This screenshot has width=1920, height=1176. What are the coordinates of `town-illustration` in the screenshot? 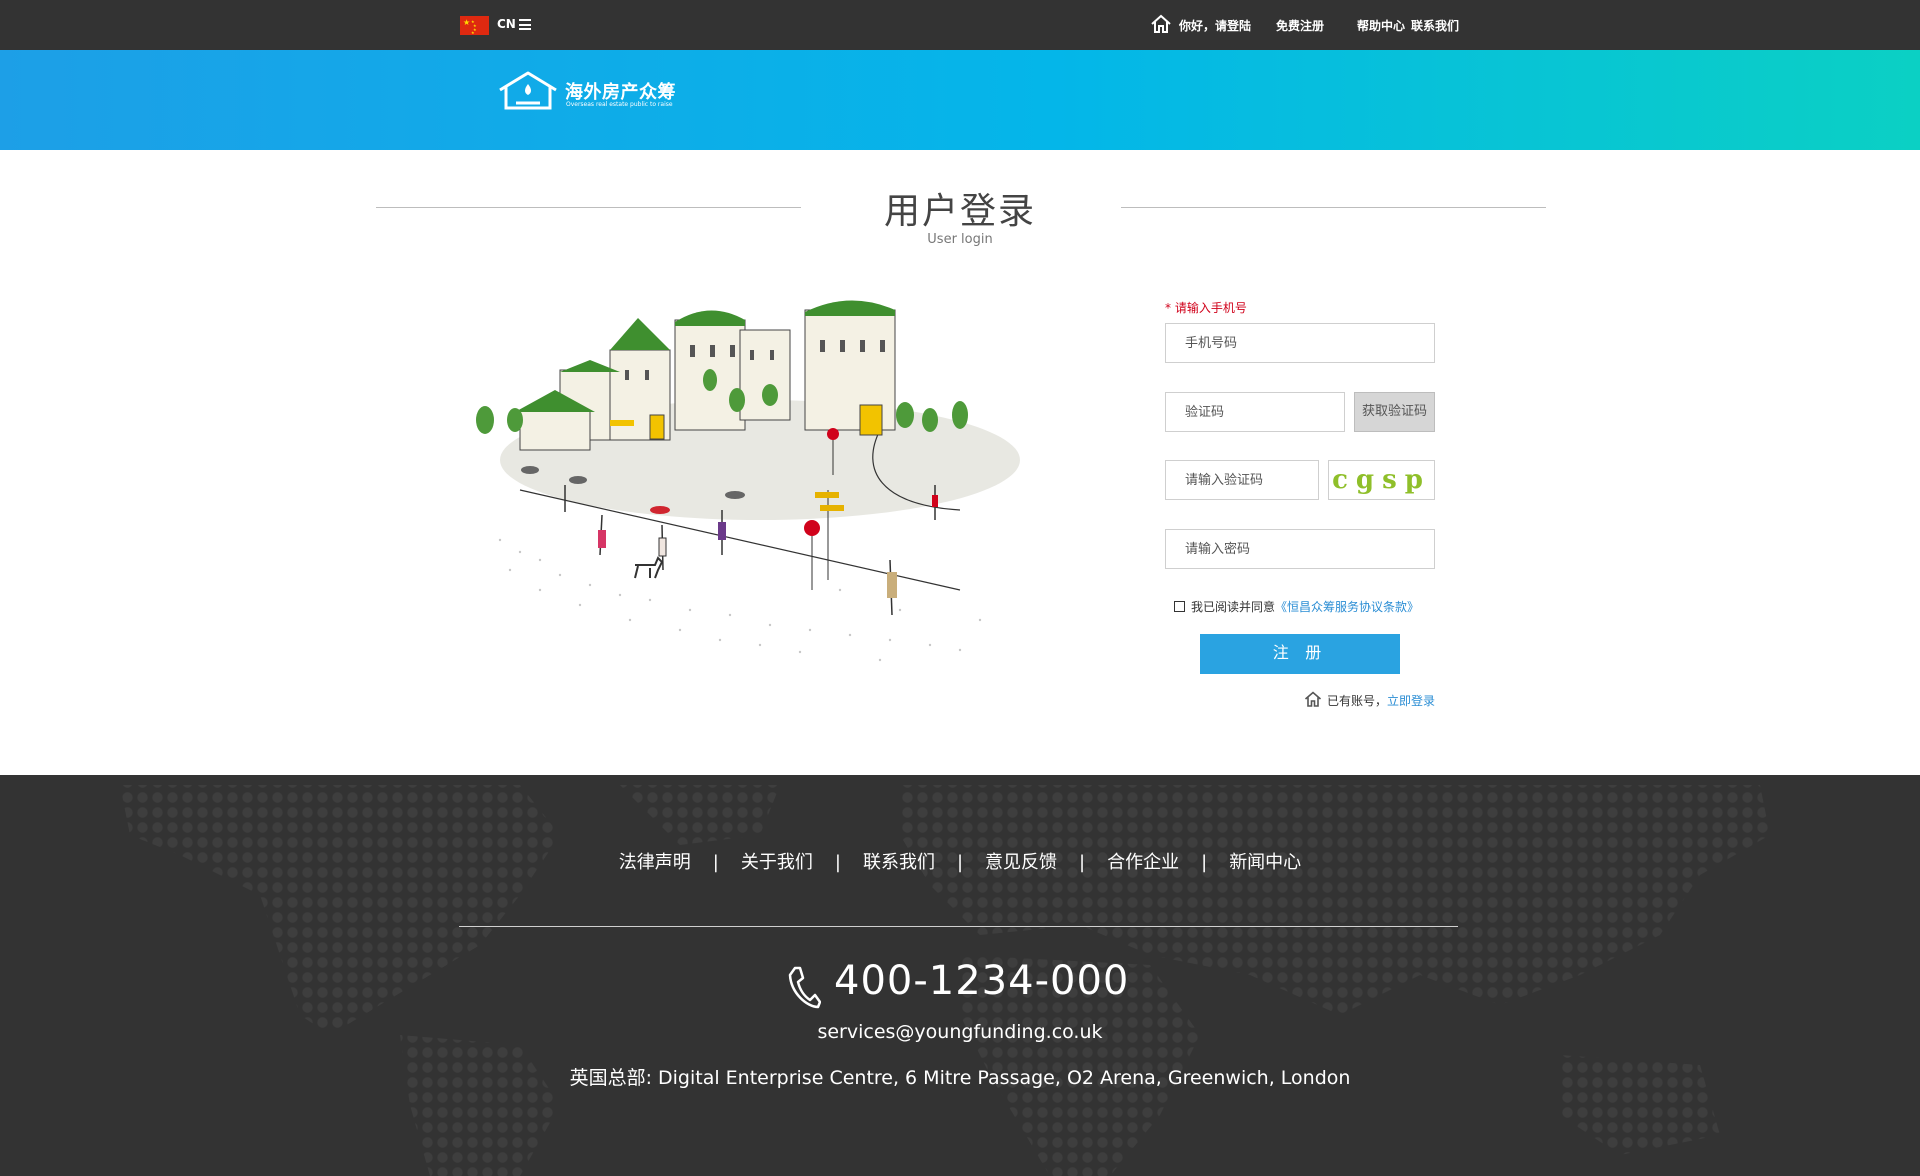 It's located at (748, 481).